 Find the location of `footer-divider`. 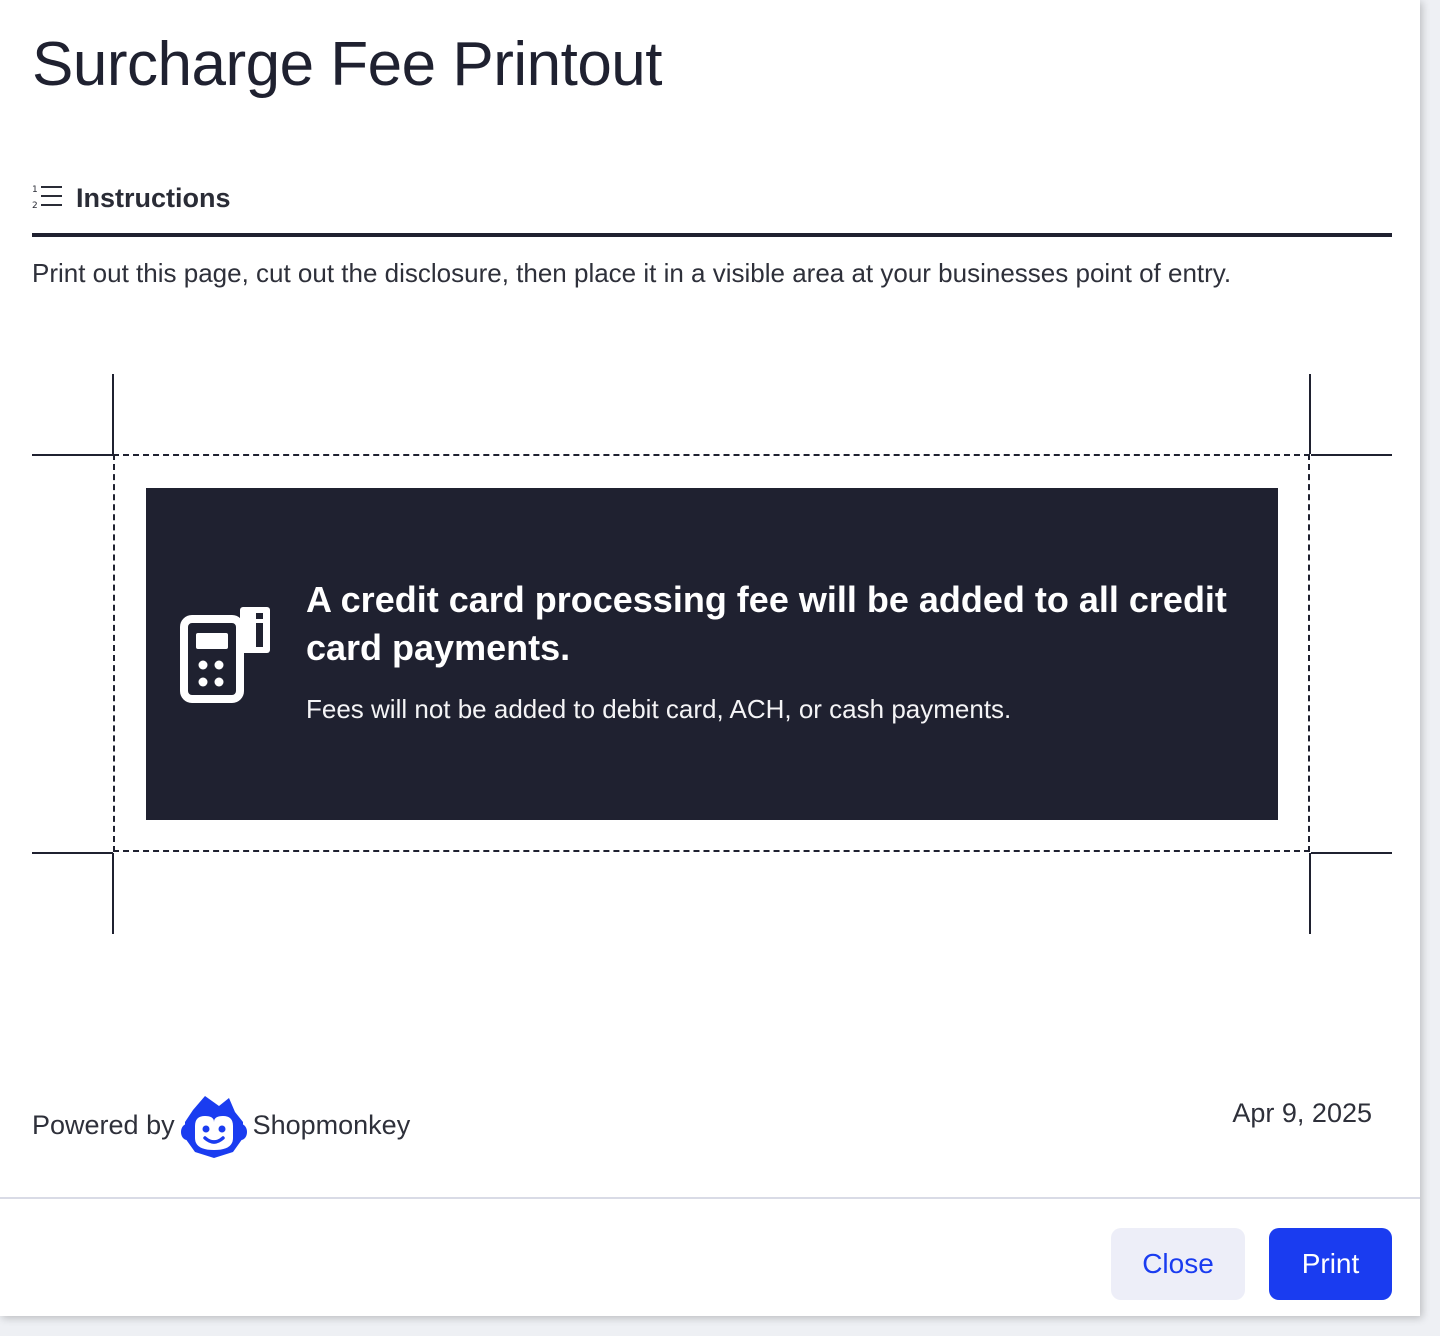

footer-divider is located at coordinates (710, 1198).